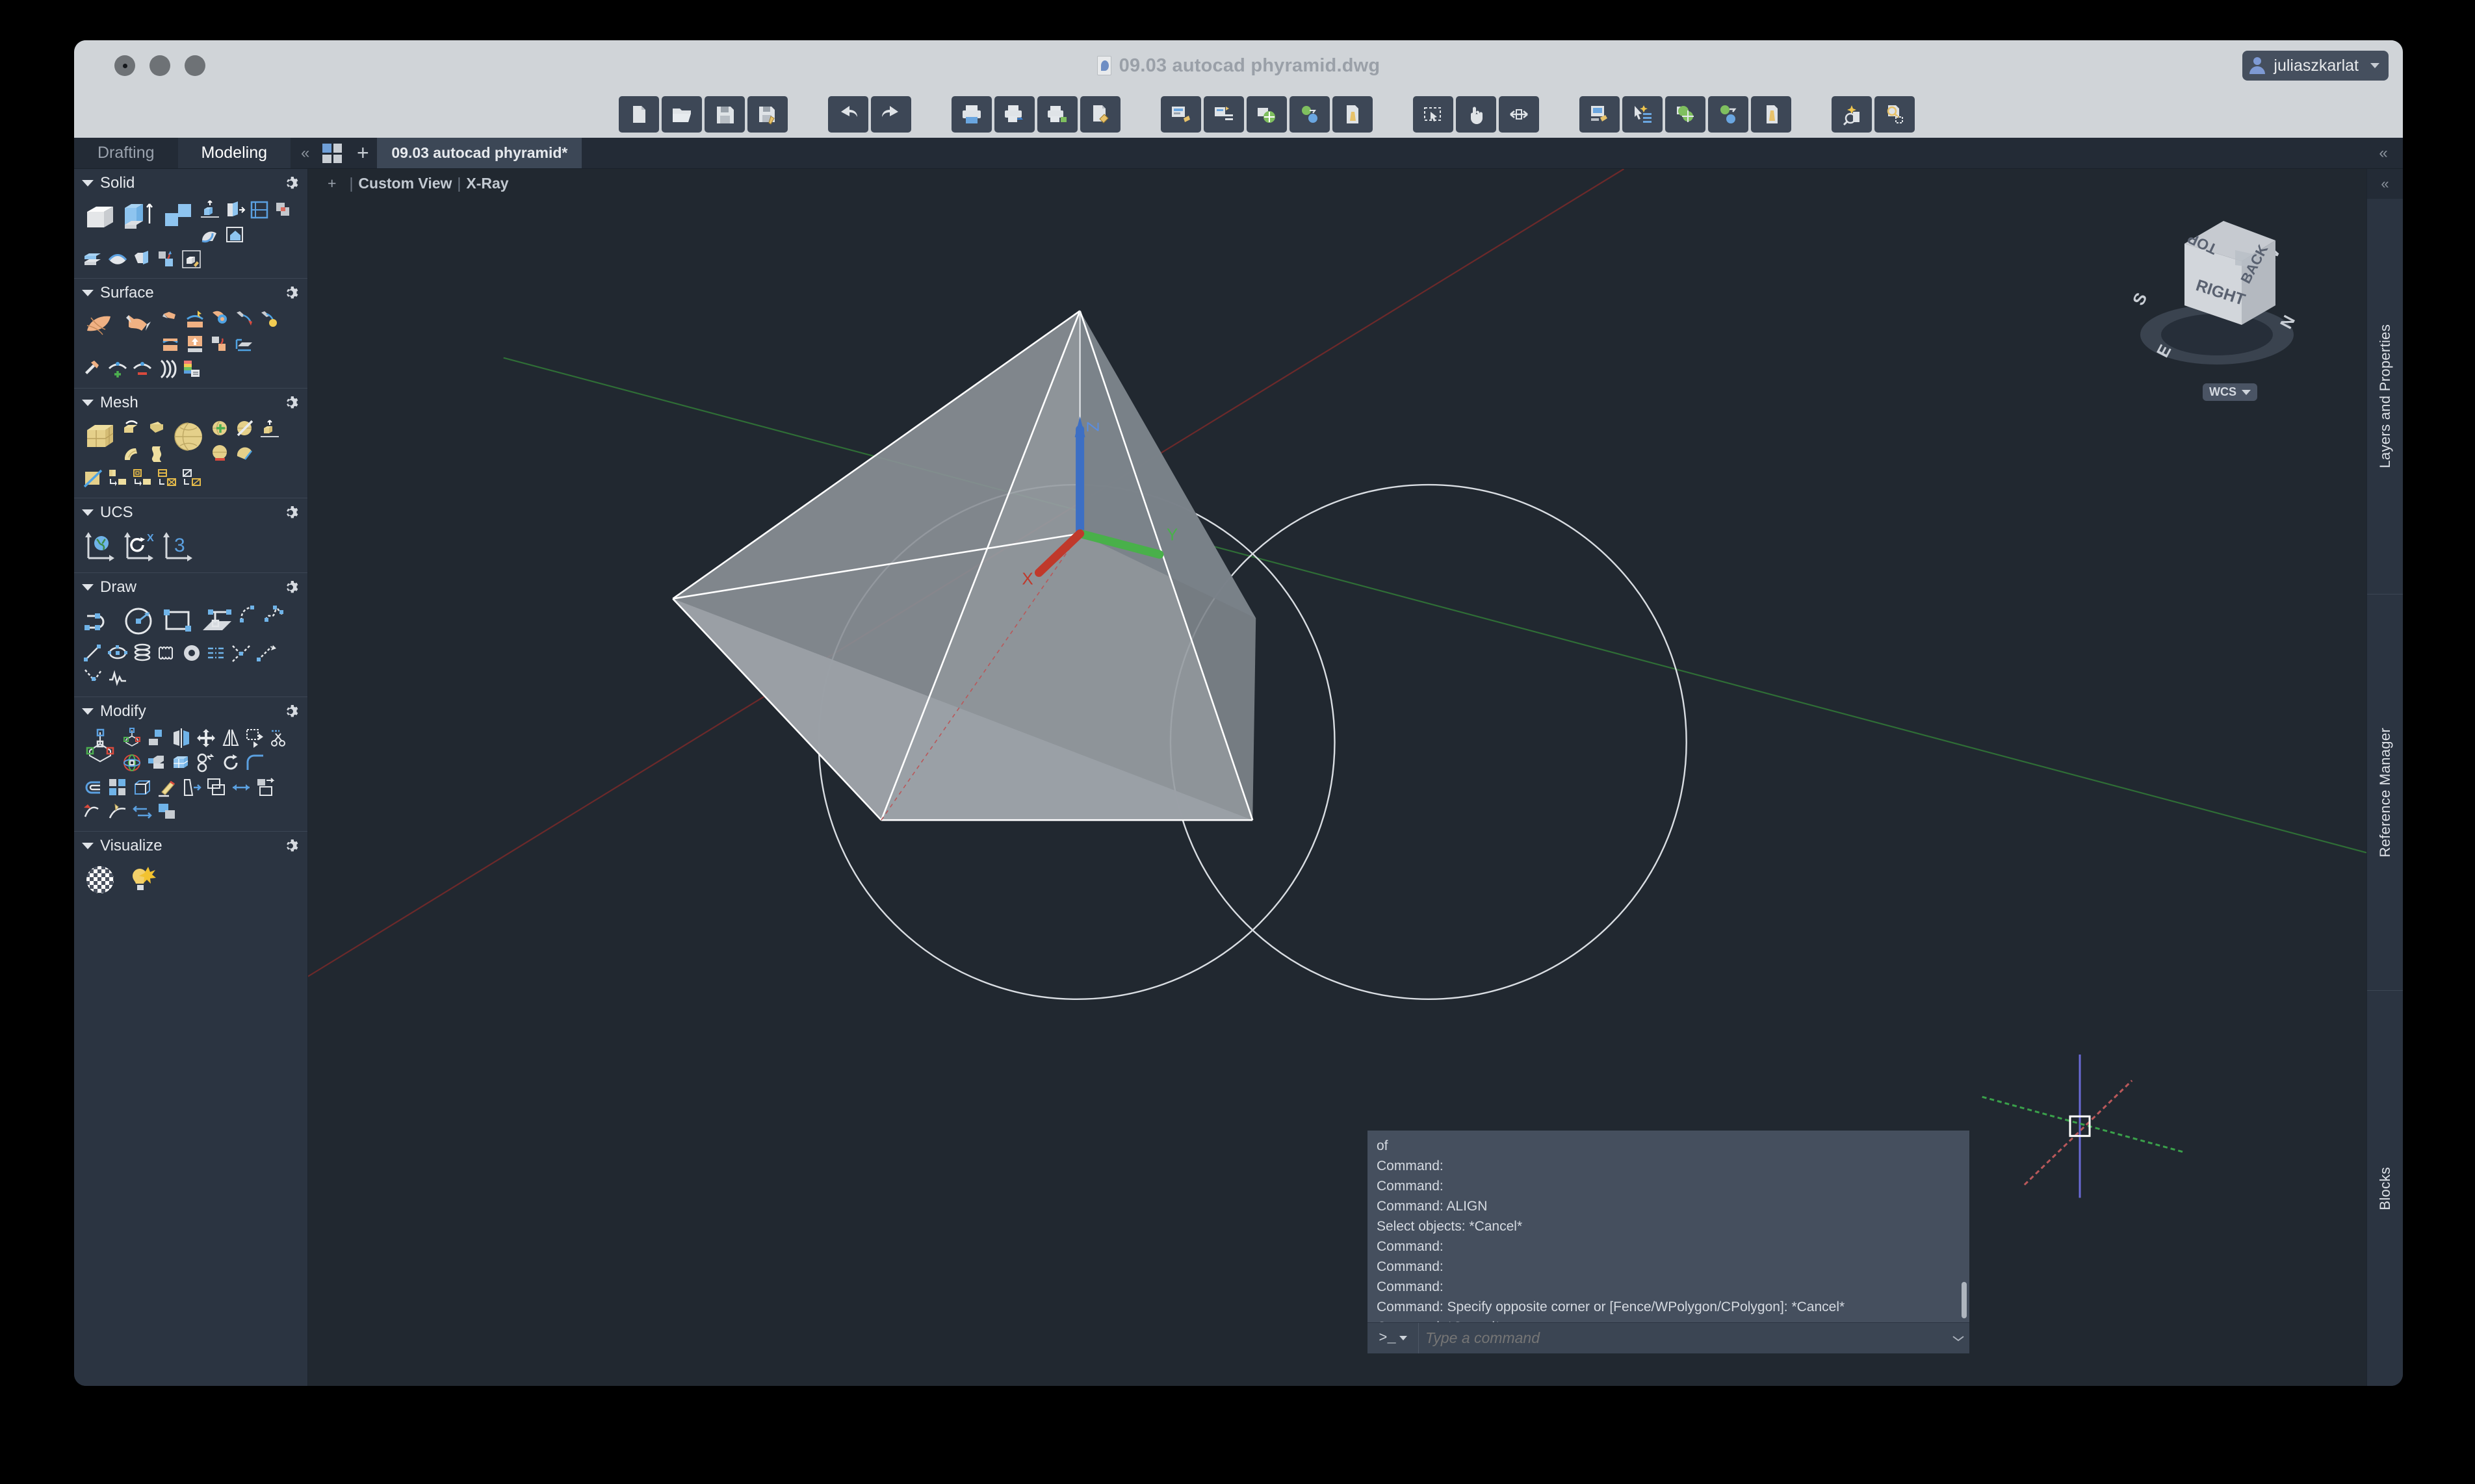  Describe the element at coordinates (190, 293) in the screenshot. I see `panel-surface-header: Surface` at that location.